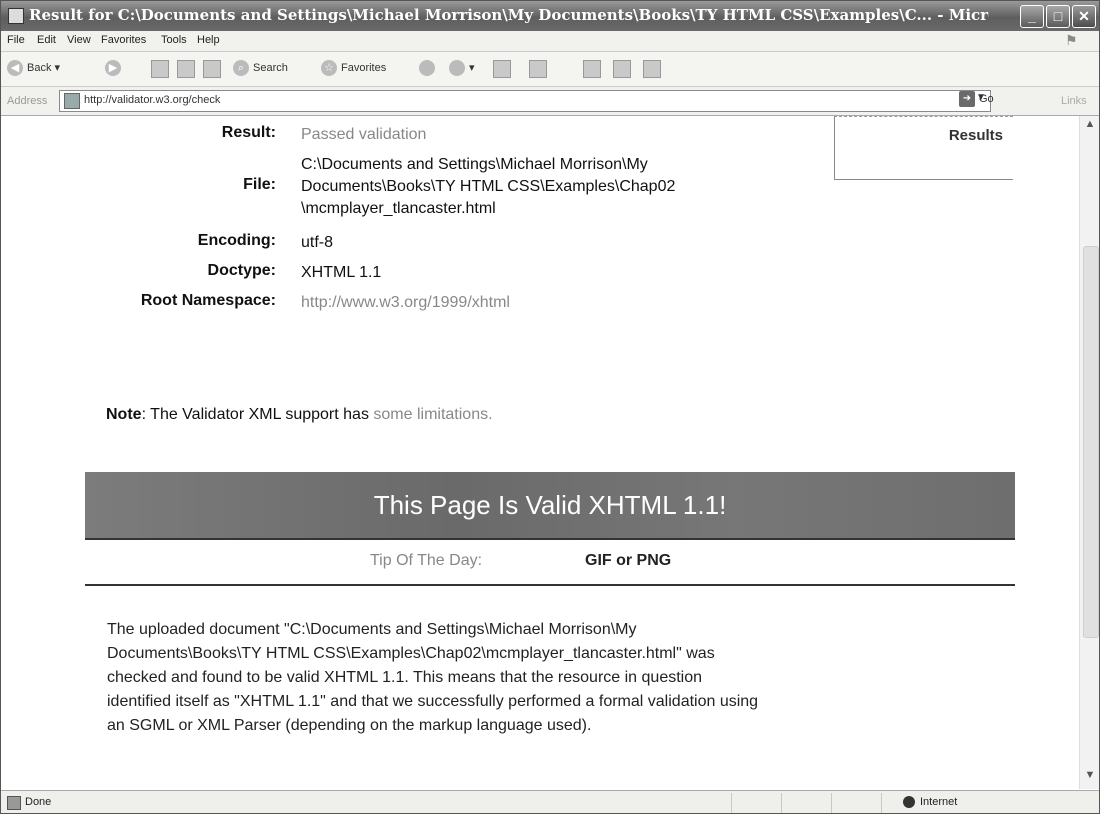 This screenshot has height=814, width=1100. What do you see at coordinates (236, 240) in the screenshot?
I see `encoding-key: Encoding:` at bounding box center [236, 240].